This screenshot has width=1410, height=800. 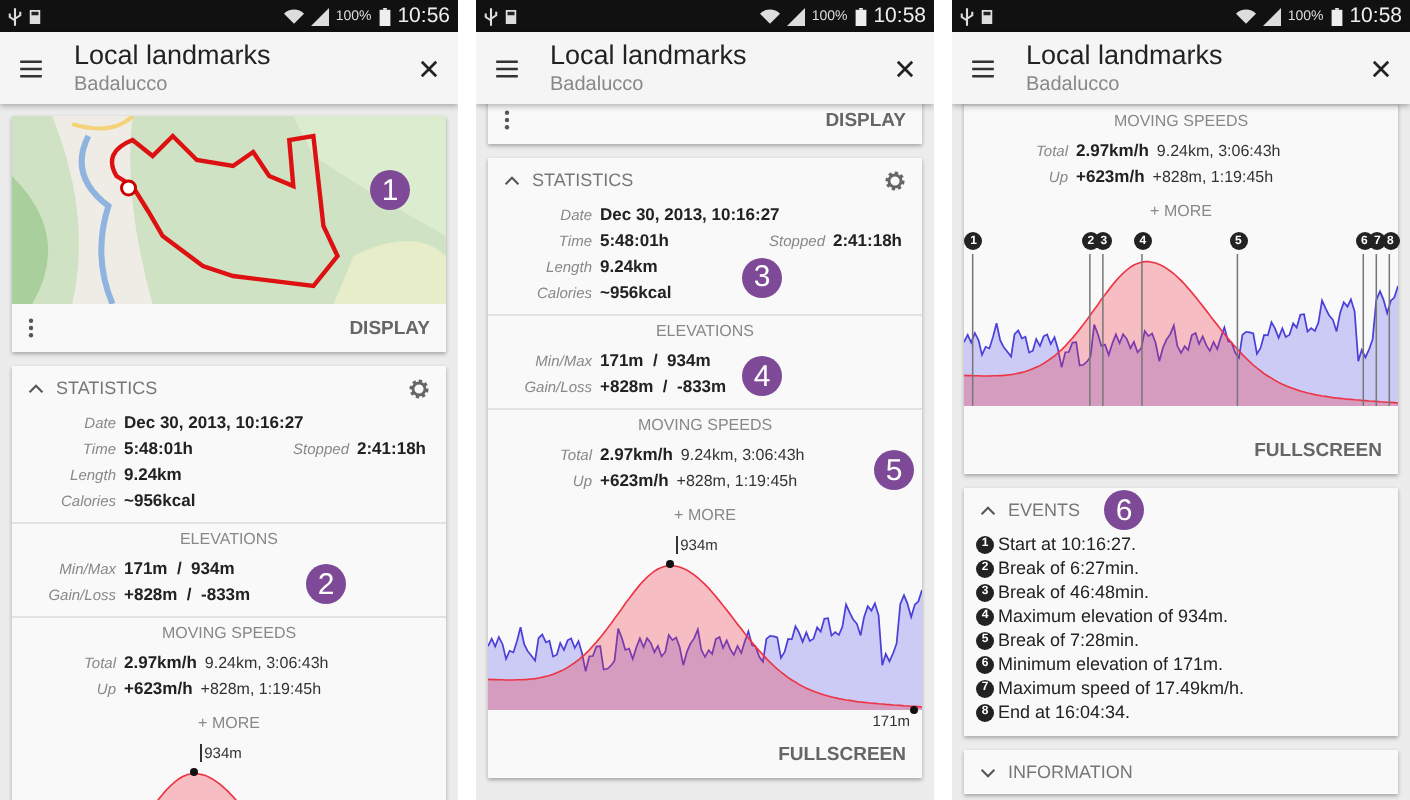 What do you see at coordinates (894, 470) in the screenshot?
I see `callout-number: 5` at bounding box center [894, 470].